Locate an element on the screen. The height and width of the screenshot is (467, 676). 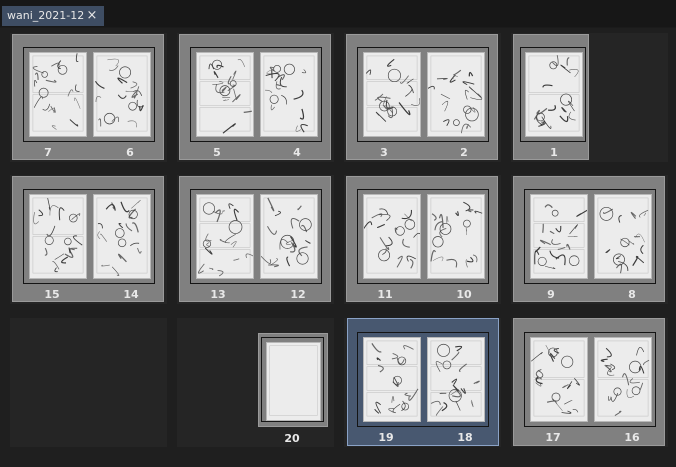
page-1-thumbnail is located at coordinates (554, 94).